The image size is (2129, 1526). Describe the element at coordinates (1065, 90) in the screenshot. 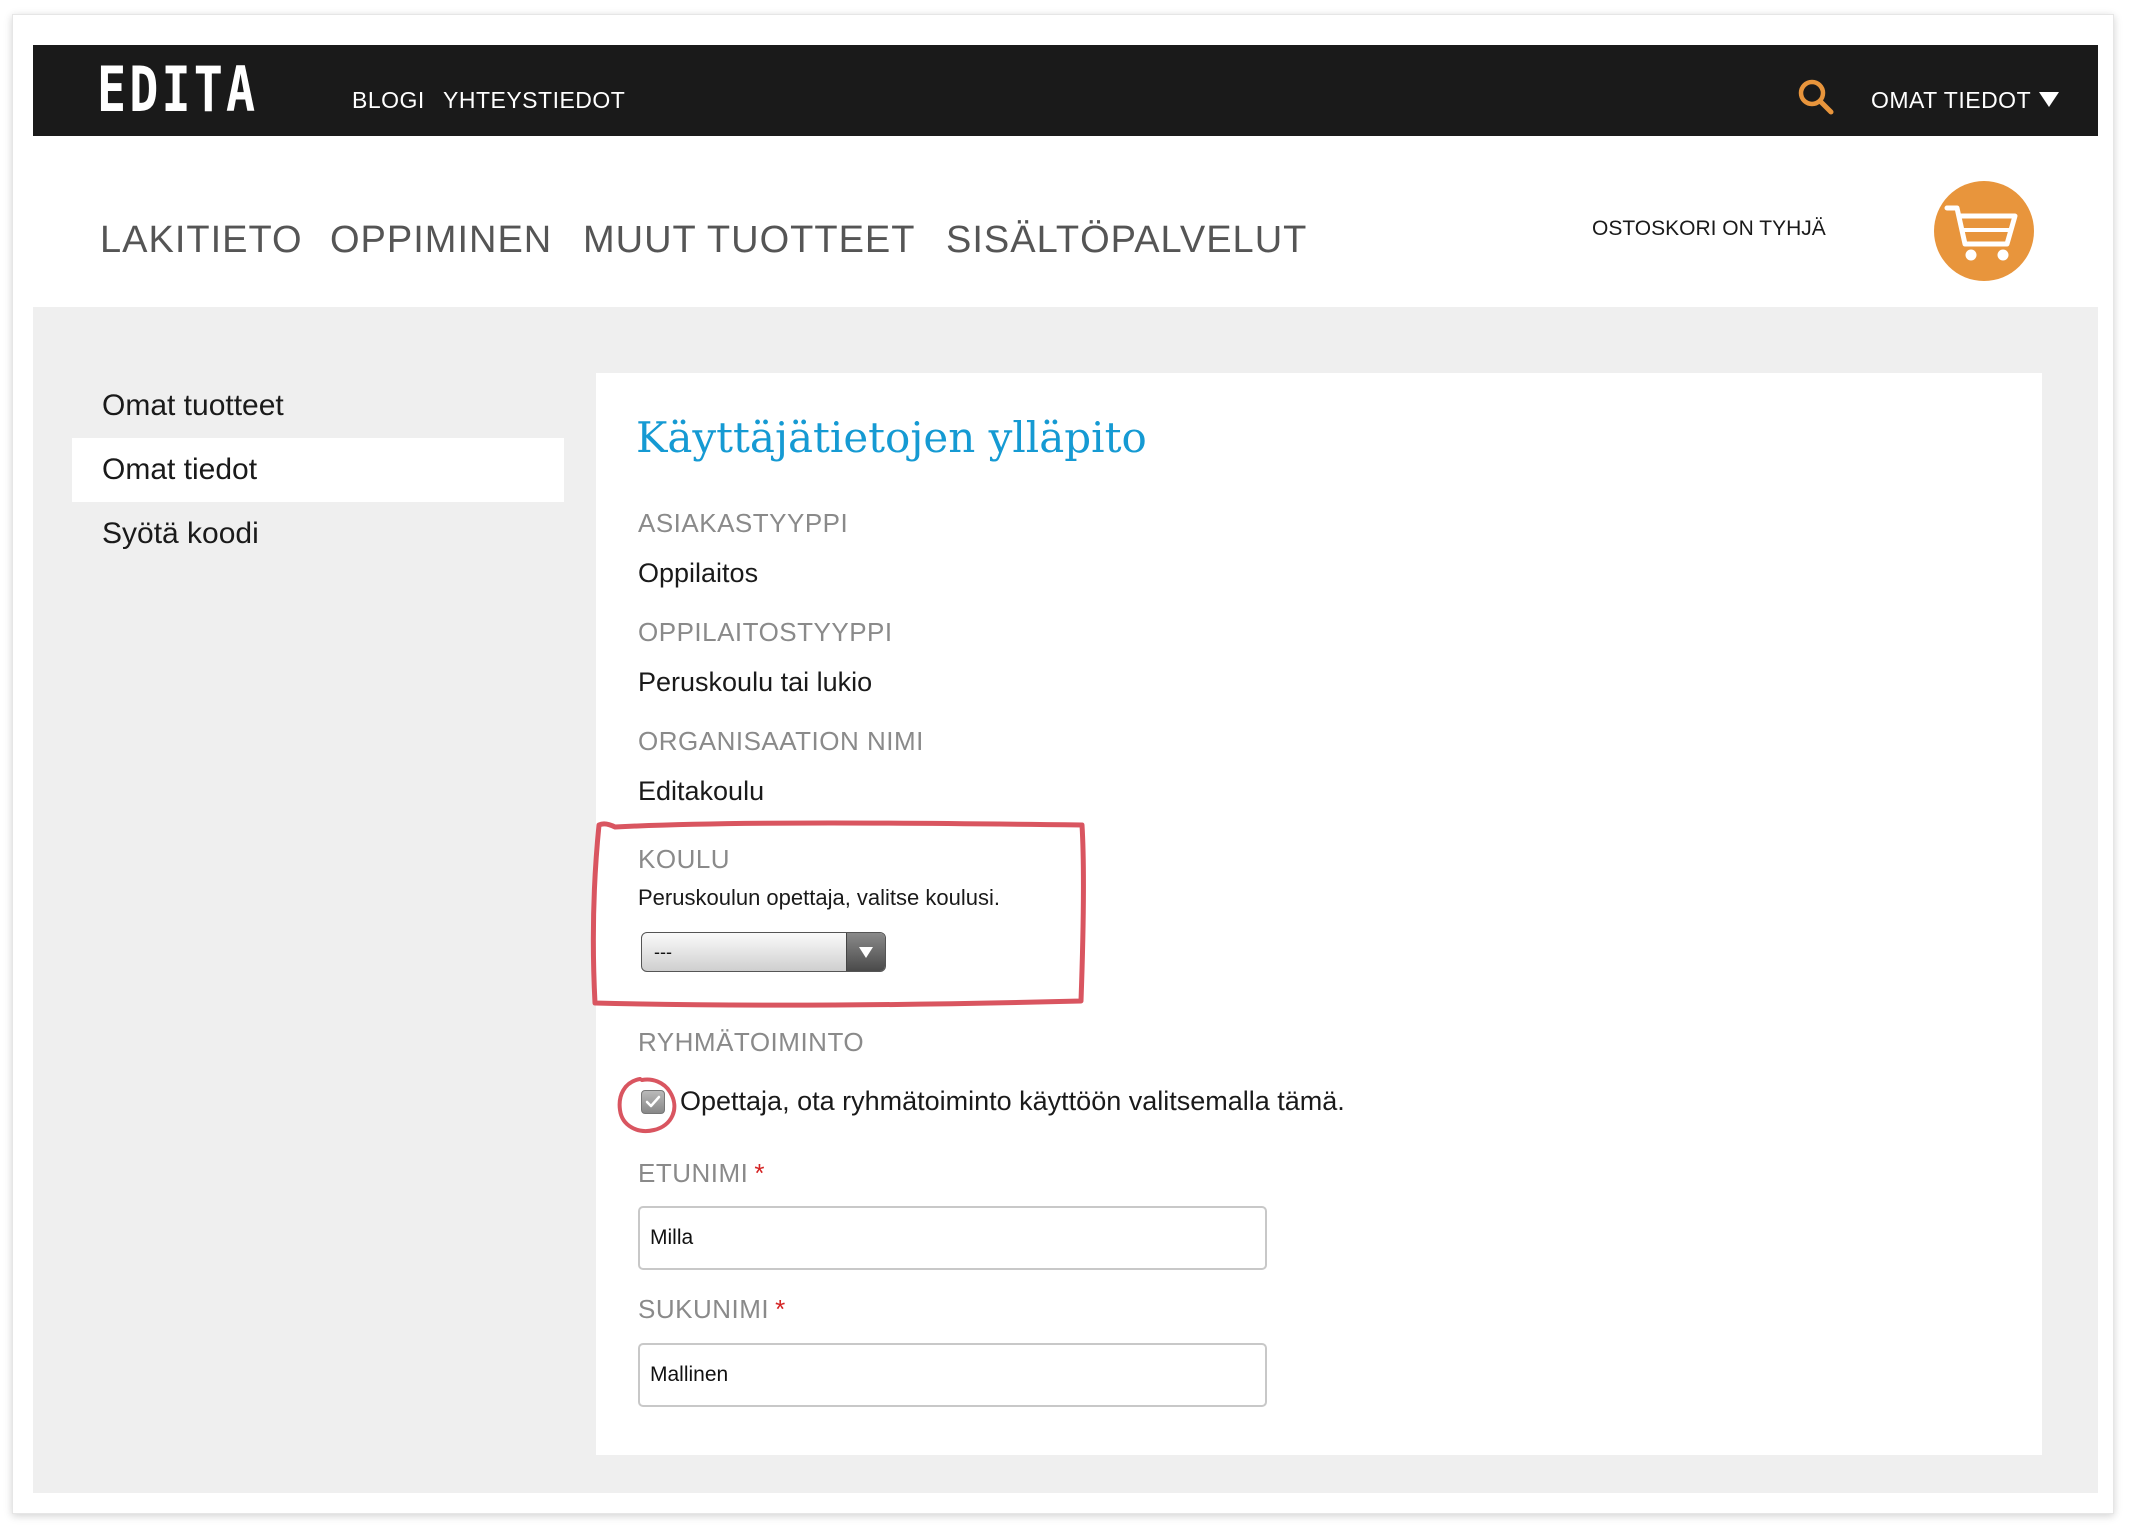

I see `top-bar: EDITA BLOGI YHTEYSTIEDOT OMAT TIEDOT` at that location.